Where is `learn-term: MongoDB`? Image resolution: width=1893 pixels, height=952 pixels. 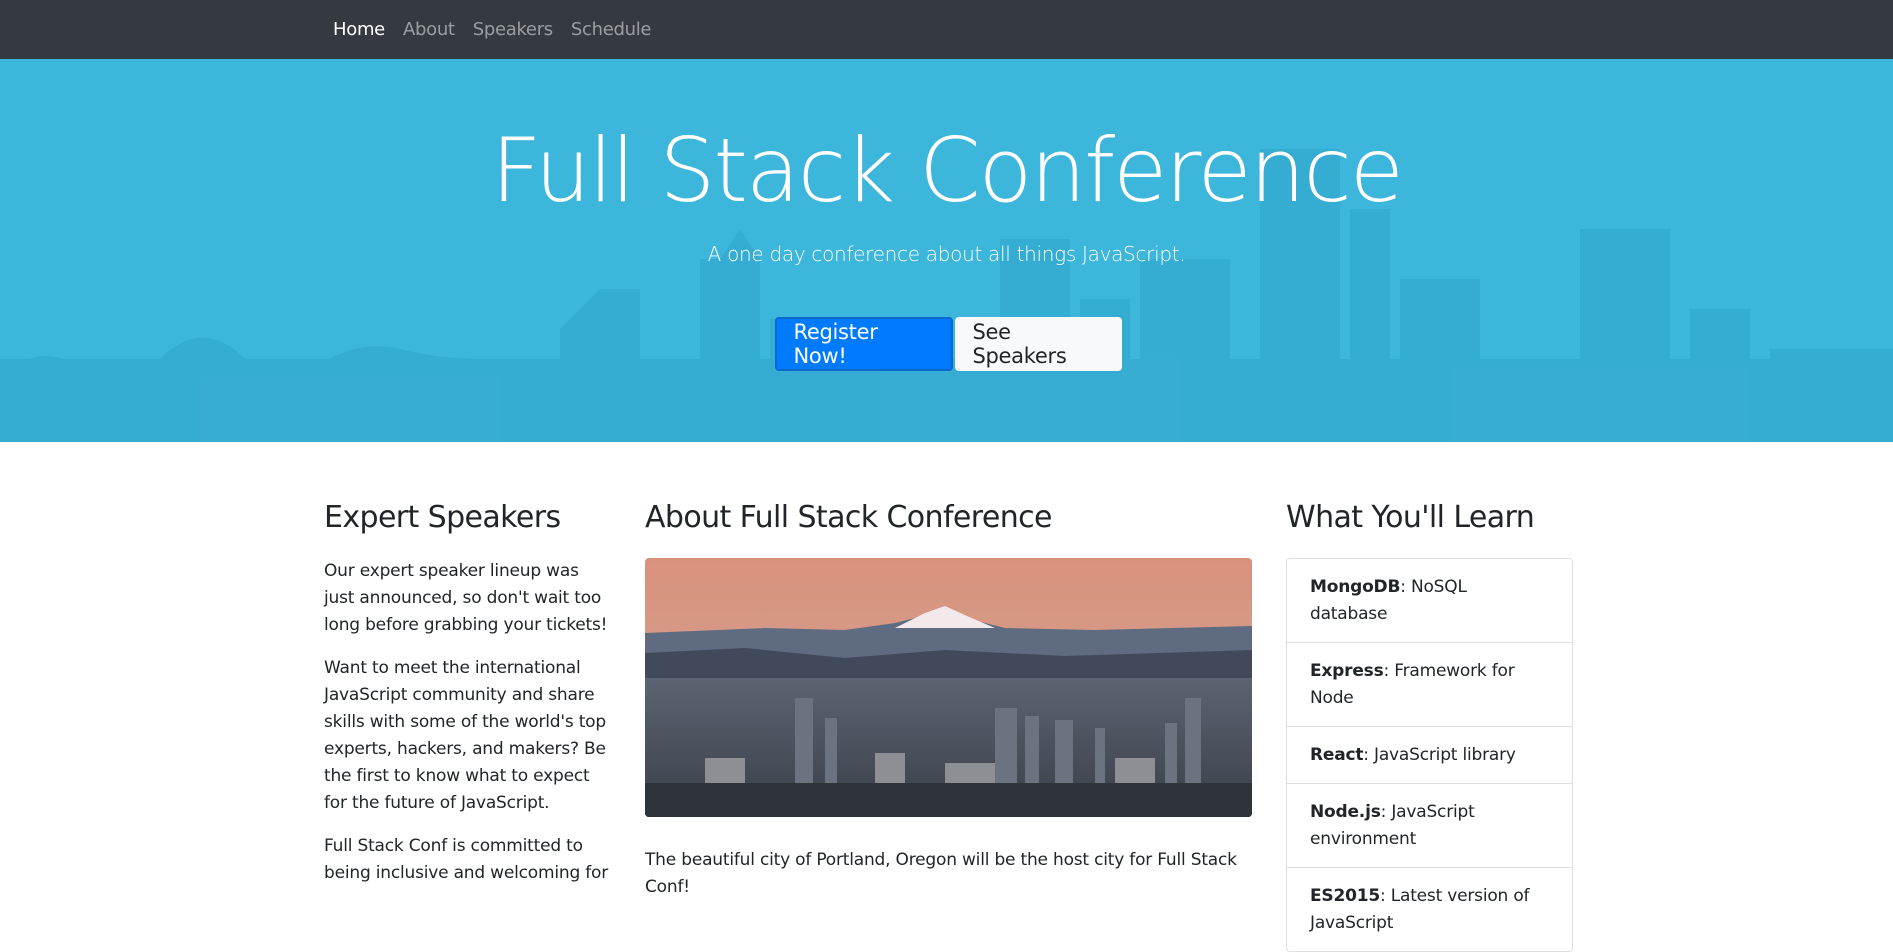 learn-term: MongoDB is located at coordinates (1355, 587).